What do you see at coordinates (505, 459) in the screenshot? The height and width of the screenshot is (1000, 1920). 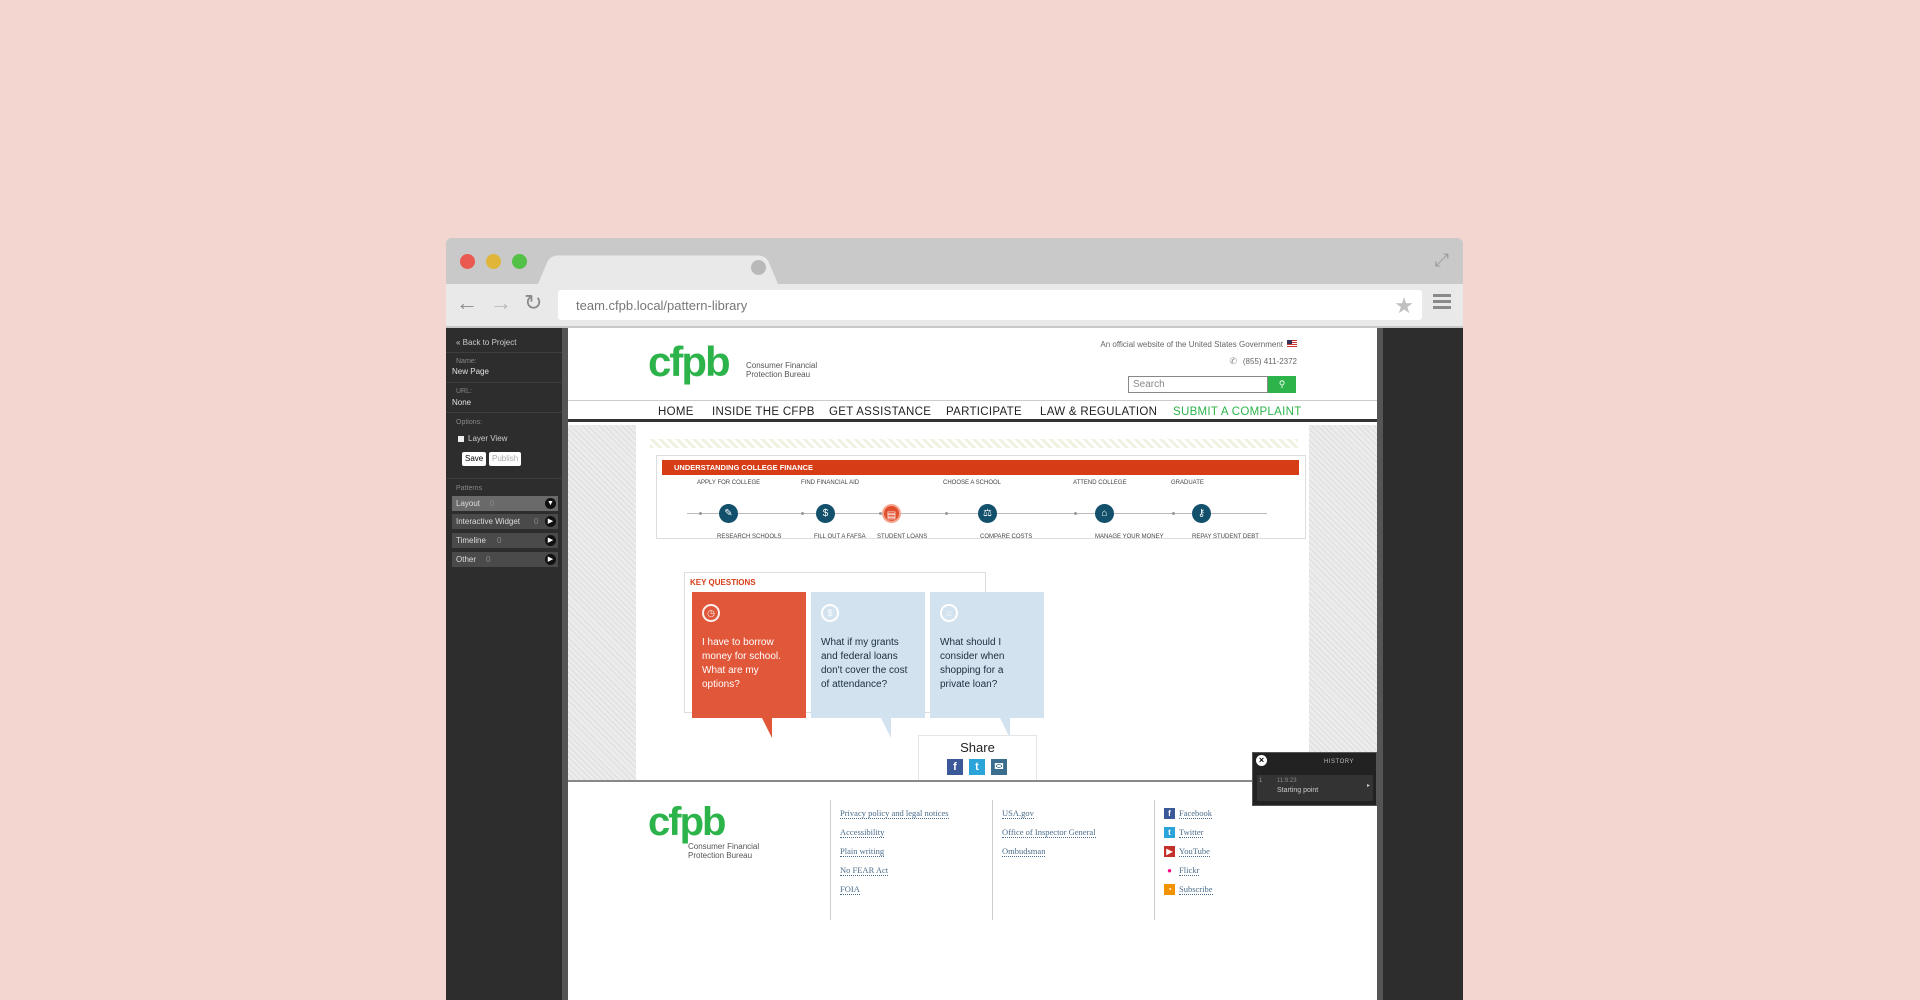 I see `publish-button: Publish` at bounding box center [505, 459].